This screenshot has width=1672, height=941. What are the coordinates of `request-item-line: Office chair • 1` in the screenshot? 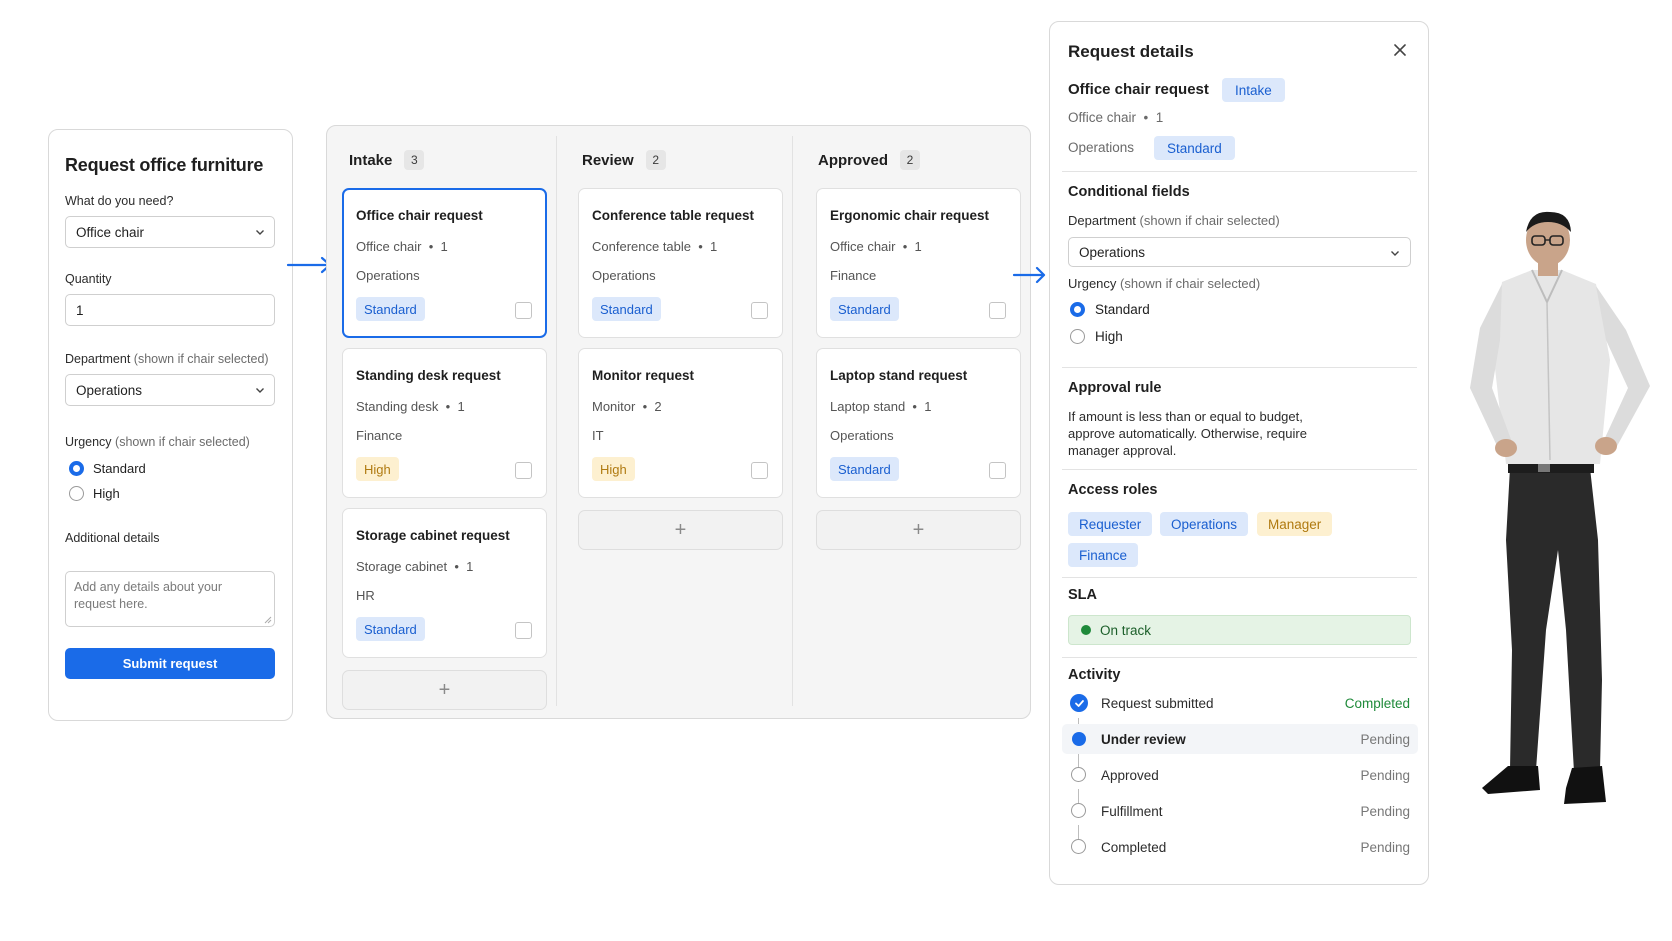 It's located at (1115, 117).